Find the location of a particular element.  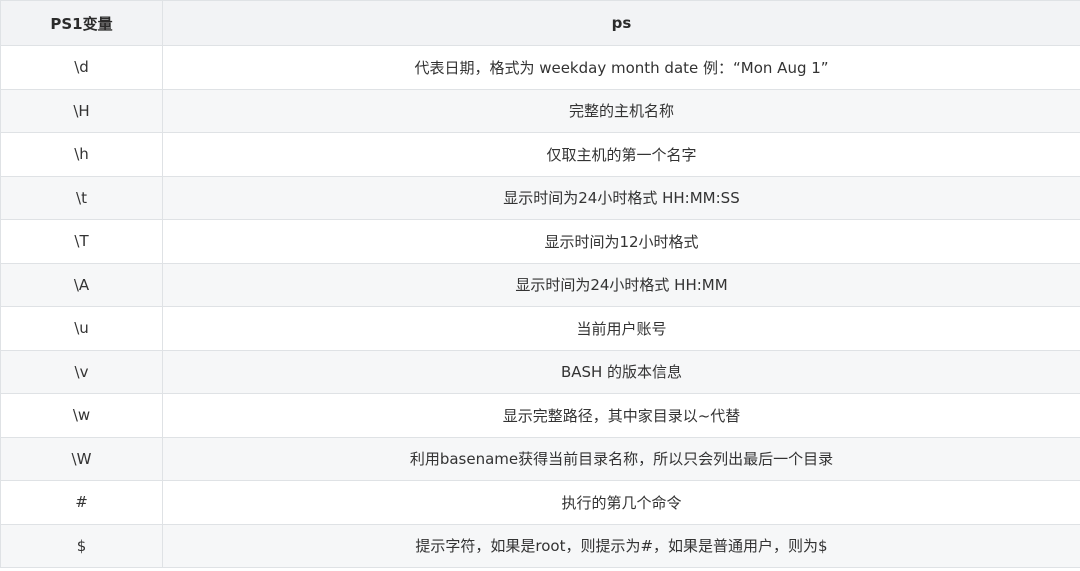

description-cell: 当前用户账号 is located at coordinates (621, 328).